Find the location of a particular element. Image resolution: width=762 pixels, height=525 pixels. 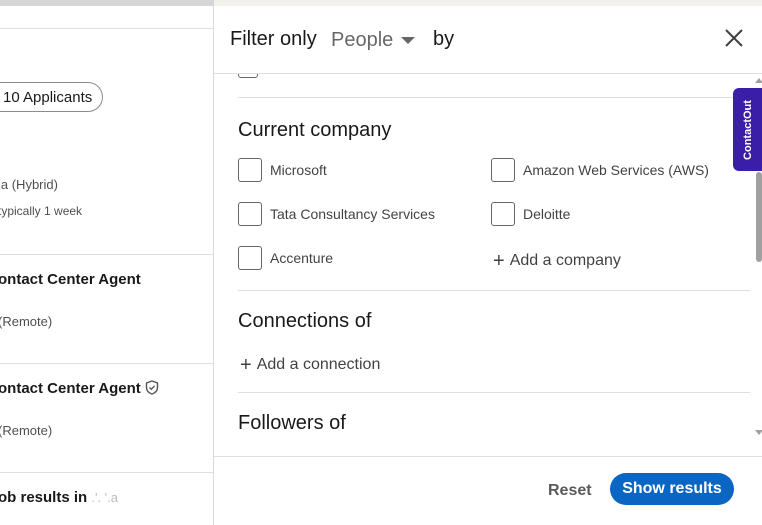

checkbox-deloitte: Deloitte is located at coordinates (530, 214).